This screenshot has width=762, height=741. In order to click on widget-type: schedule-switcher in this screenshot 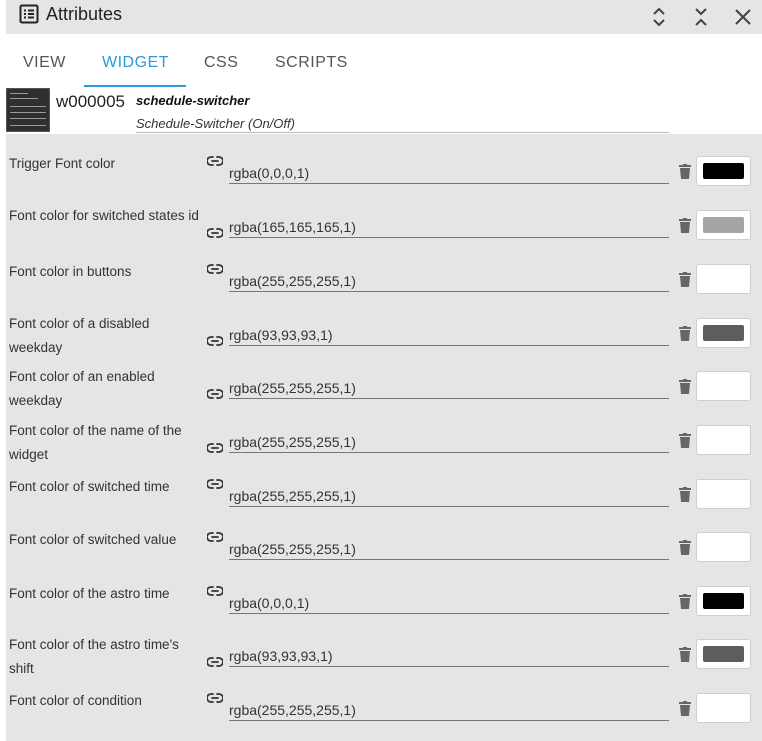, I will do `click(193, 100)`.